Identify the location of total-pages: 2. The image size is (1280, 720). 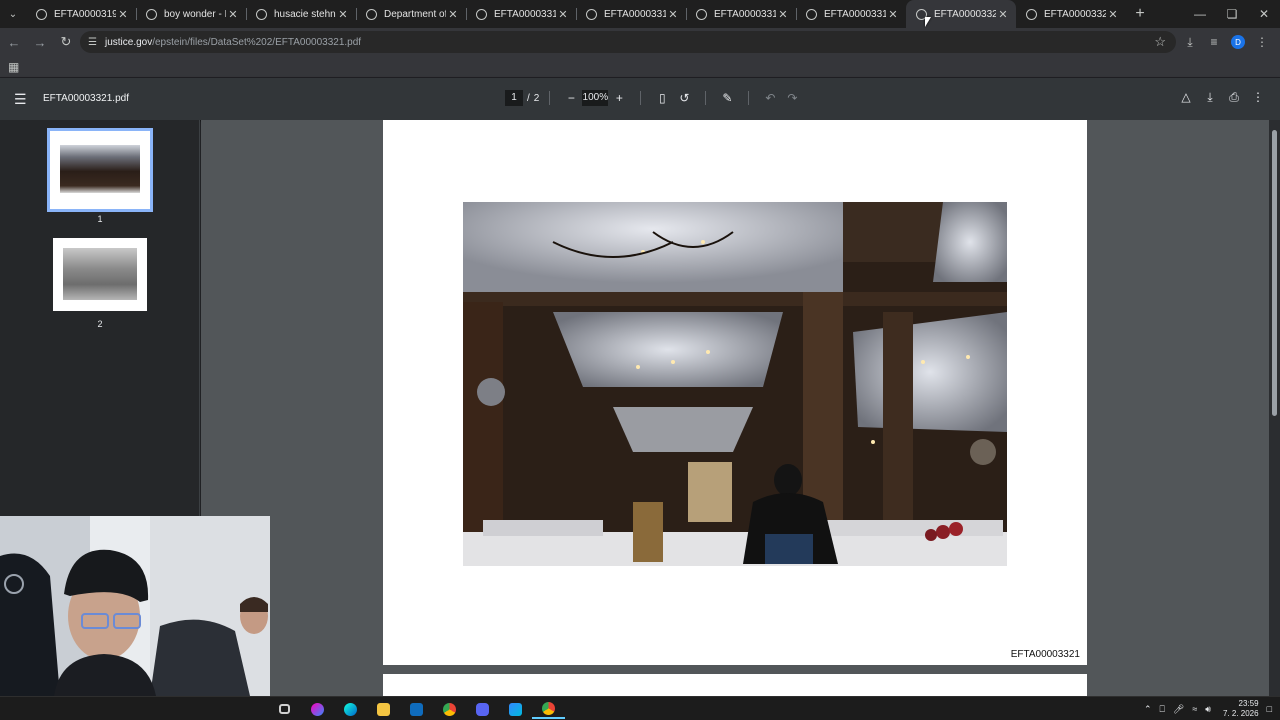
(536, 98).